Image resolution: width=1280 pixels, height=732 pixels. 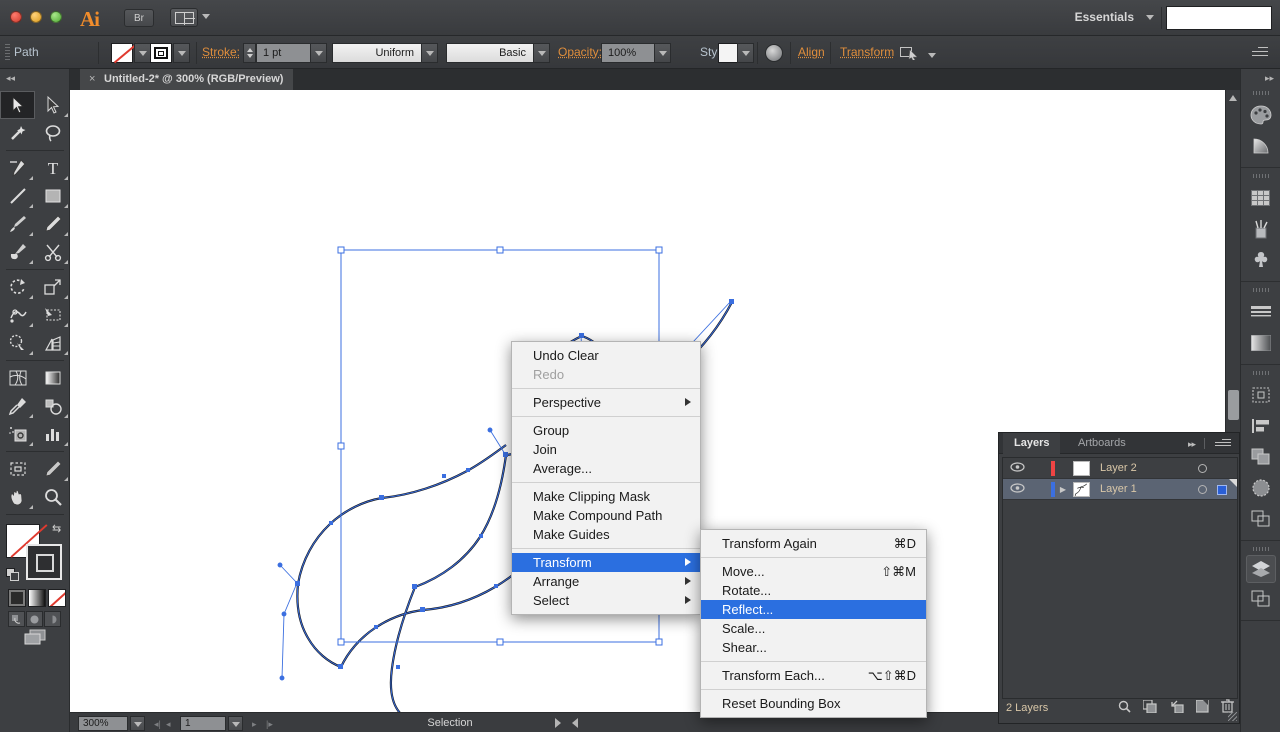 What do you see at coordinates (1269, 78) in the screenshot?
I see `double-chevron-right-icon: ▸▸` at bounding box center [1269, 78].